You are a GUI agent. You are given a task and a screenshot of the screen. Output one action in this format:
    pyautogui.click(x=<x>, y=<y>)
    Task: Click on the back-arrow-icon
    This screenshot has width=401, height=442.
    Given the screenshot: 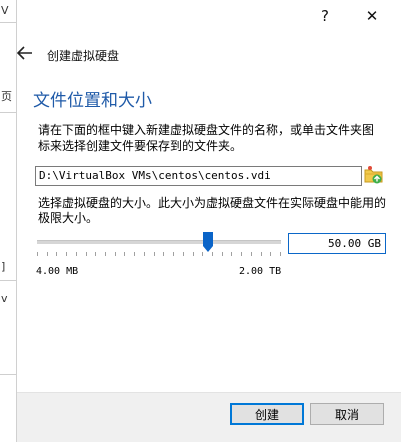 What is the action you would take?
    pyautogui.click(x=24, y=53)
    